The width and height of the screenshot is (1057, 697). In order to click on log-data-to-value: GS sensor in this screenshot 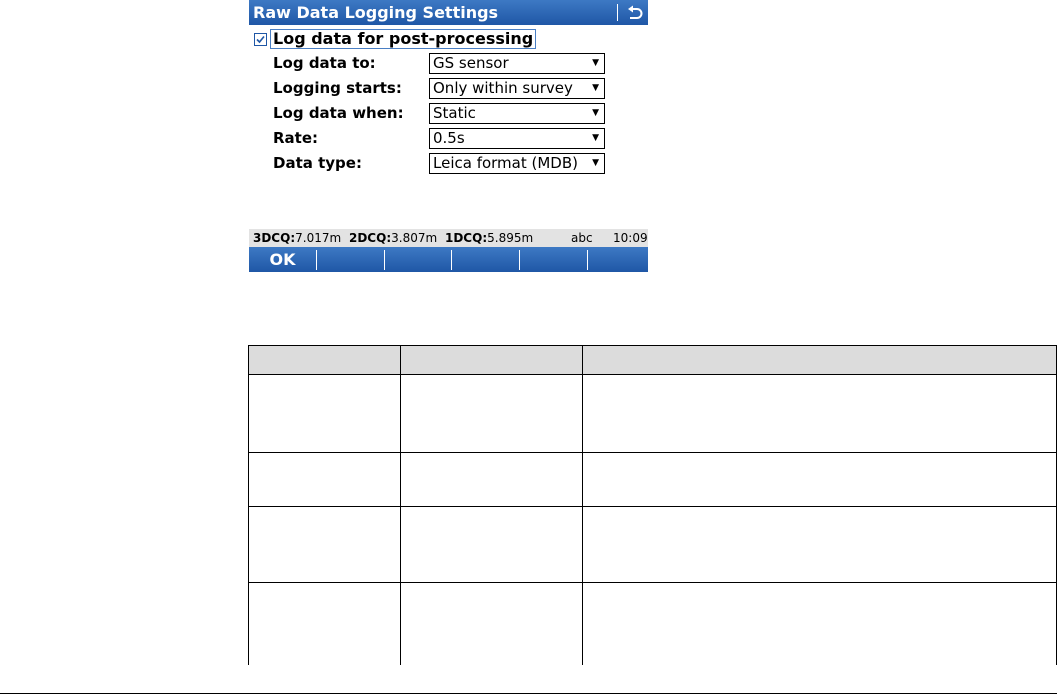, I will do `click(471, 63)`.